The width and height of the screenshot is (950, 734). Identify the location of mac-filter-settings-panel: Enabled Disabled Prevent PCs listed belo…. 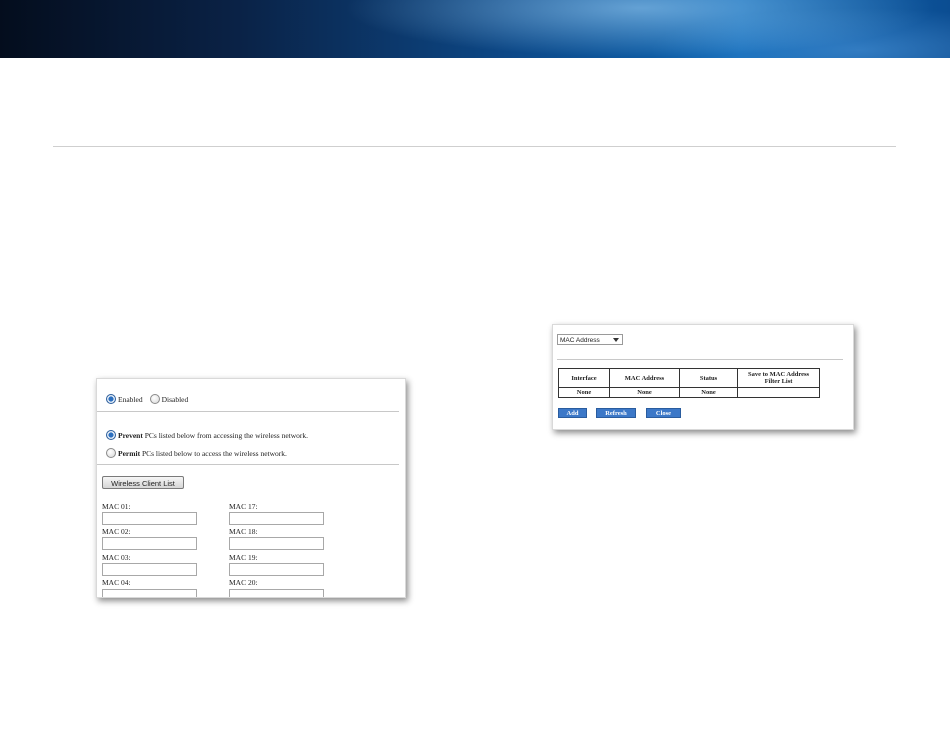
(251, 488).